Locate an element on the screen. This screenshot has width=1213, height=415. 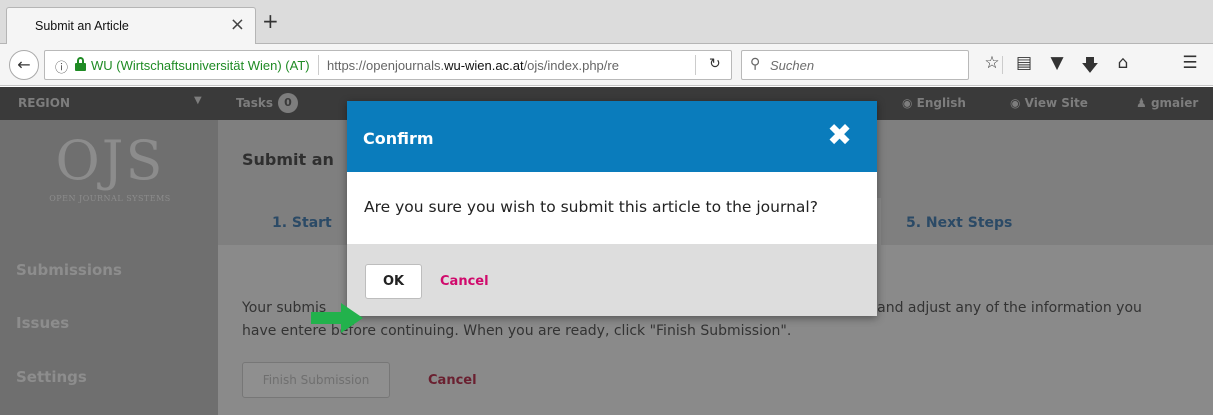
region-label: REGION is located at coordinates (44, 103).